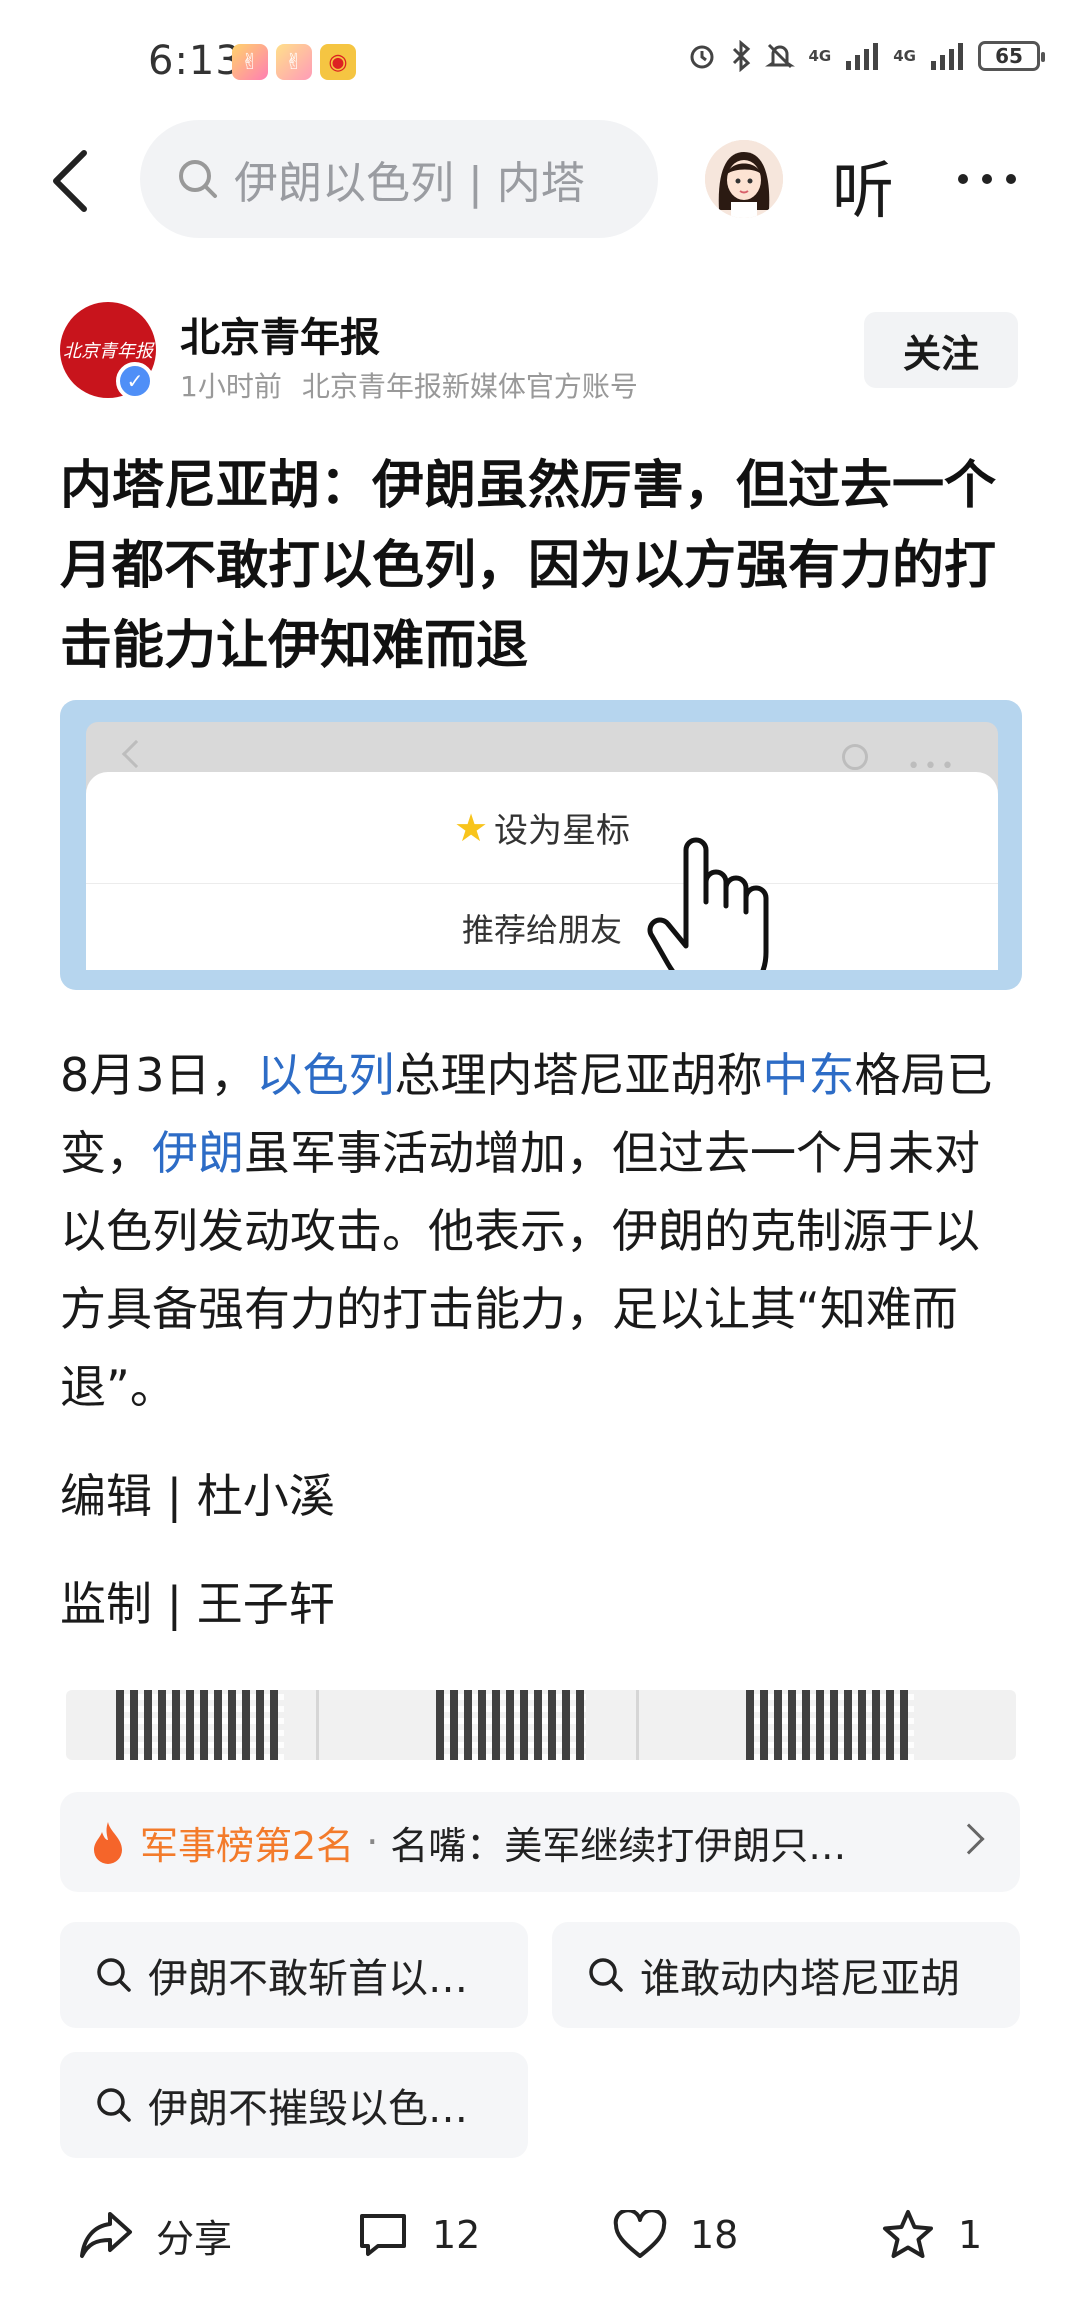 The image size is (1080, 2310). I want to click on body-text: 8月3日，, so click(158, 1075).